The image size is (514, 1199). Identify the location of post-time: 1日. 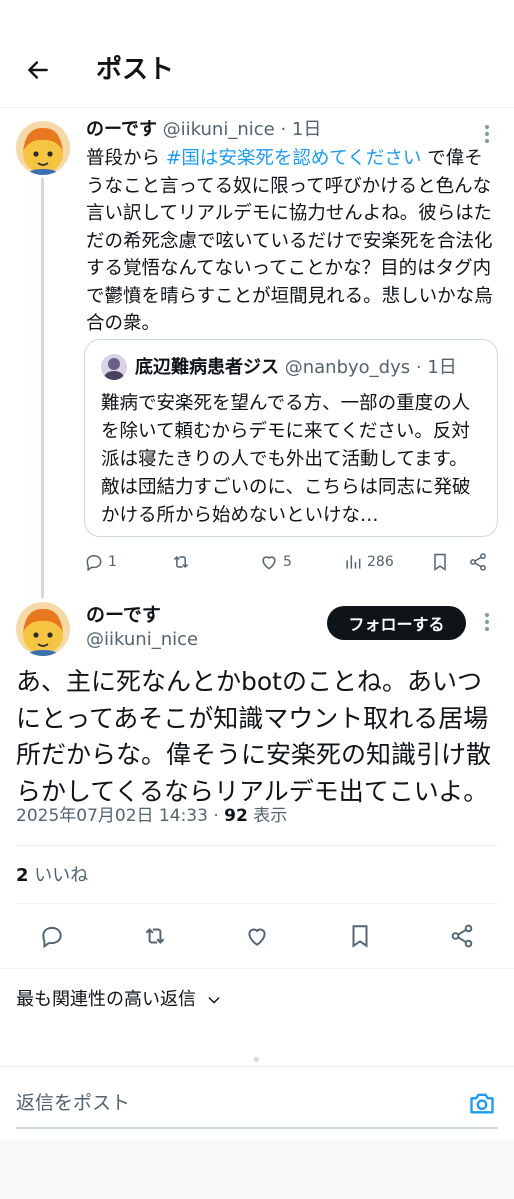
(306, 129).